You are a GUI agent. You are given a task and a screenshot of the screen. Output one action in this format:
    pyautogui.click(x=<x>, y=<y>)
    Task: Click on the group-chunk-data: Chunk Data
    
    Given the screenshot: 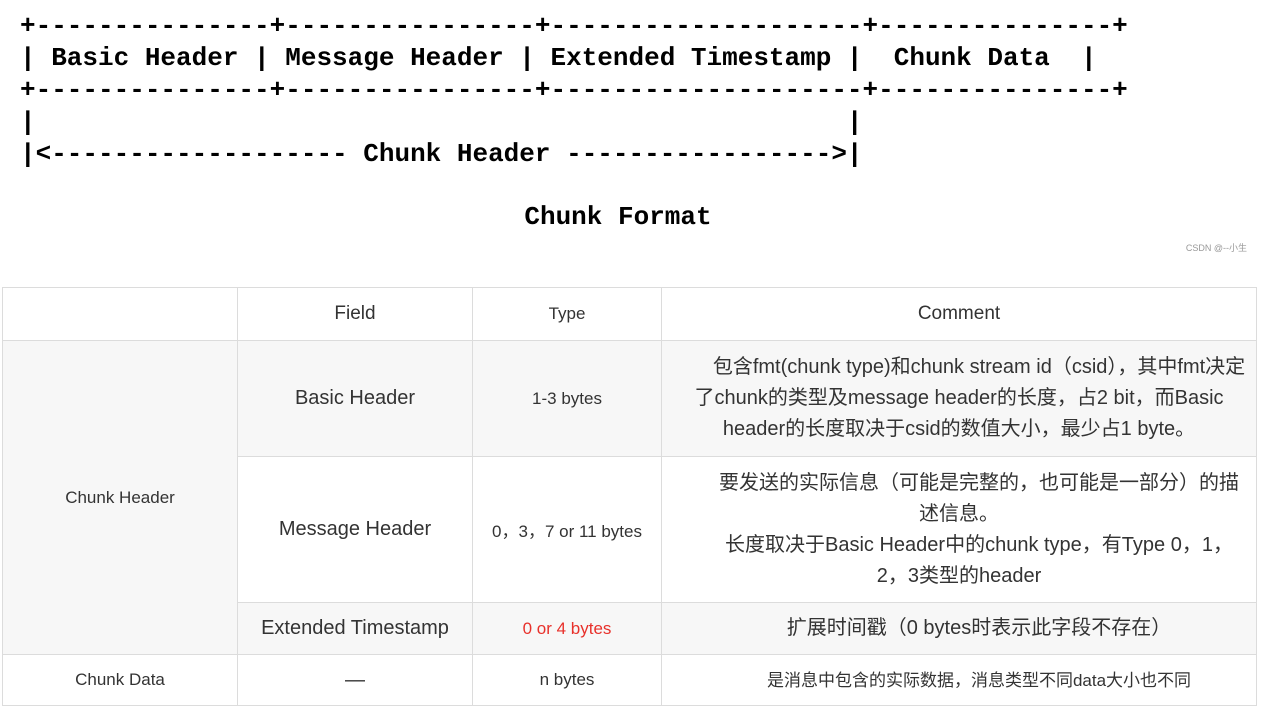 What is the action you would take?
    pyautogui.click(x=120, y=680)
    